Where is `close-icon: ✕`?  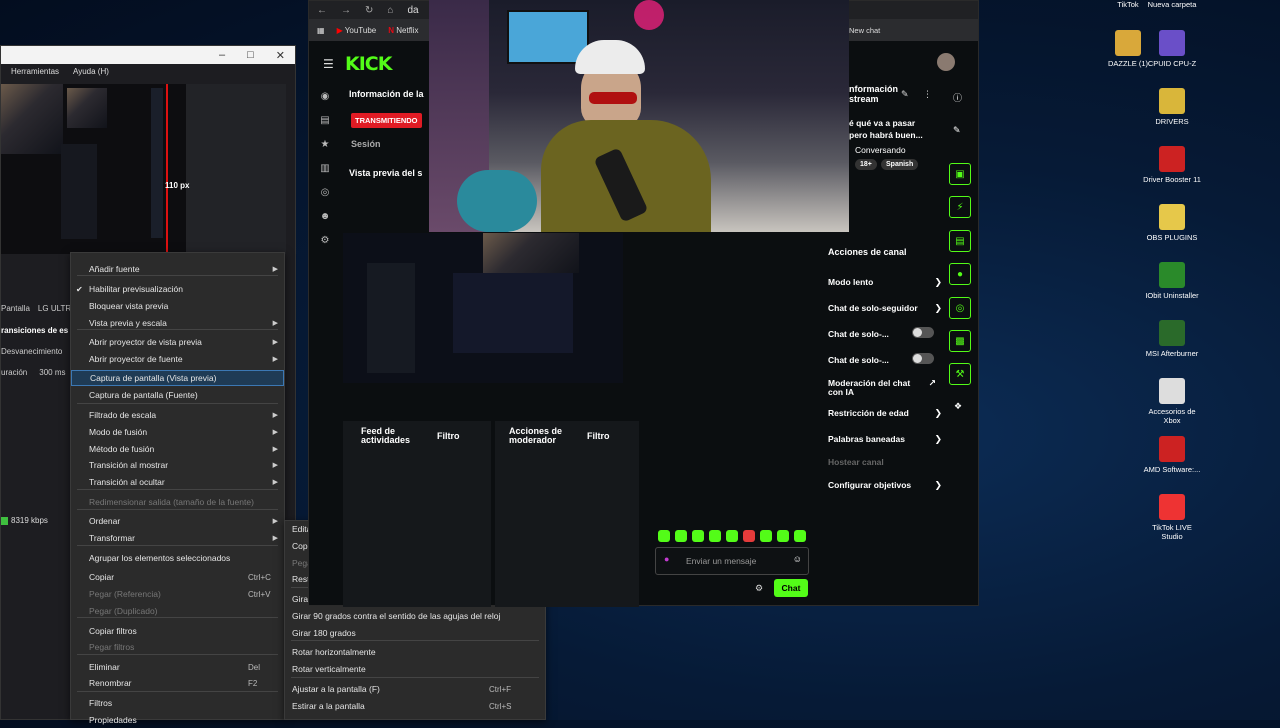
close-icon: ✕ is located at coordinates (280, 55).